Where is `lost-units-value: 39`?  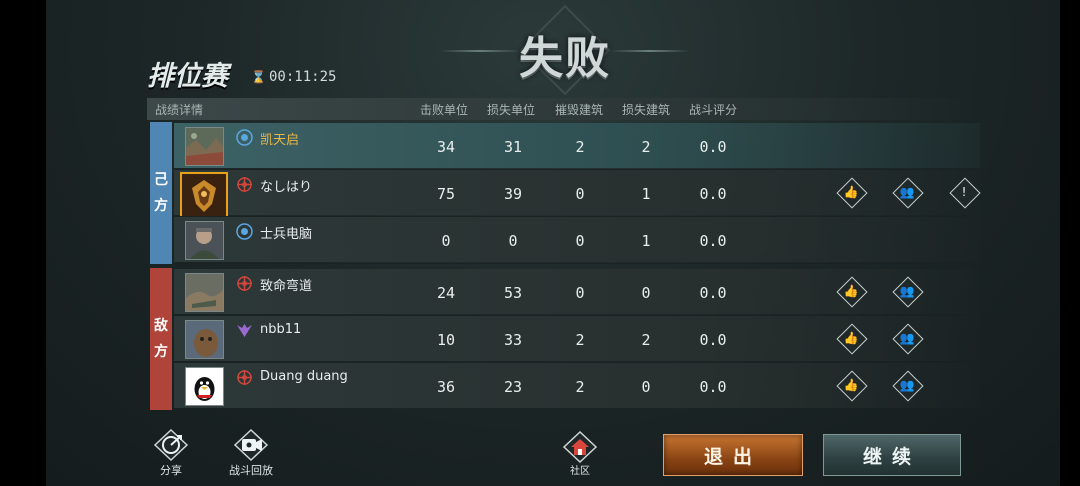
lost-units-value: 39 is located at coordinates (513, 194).